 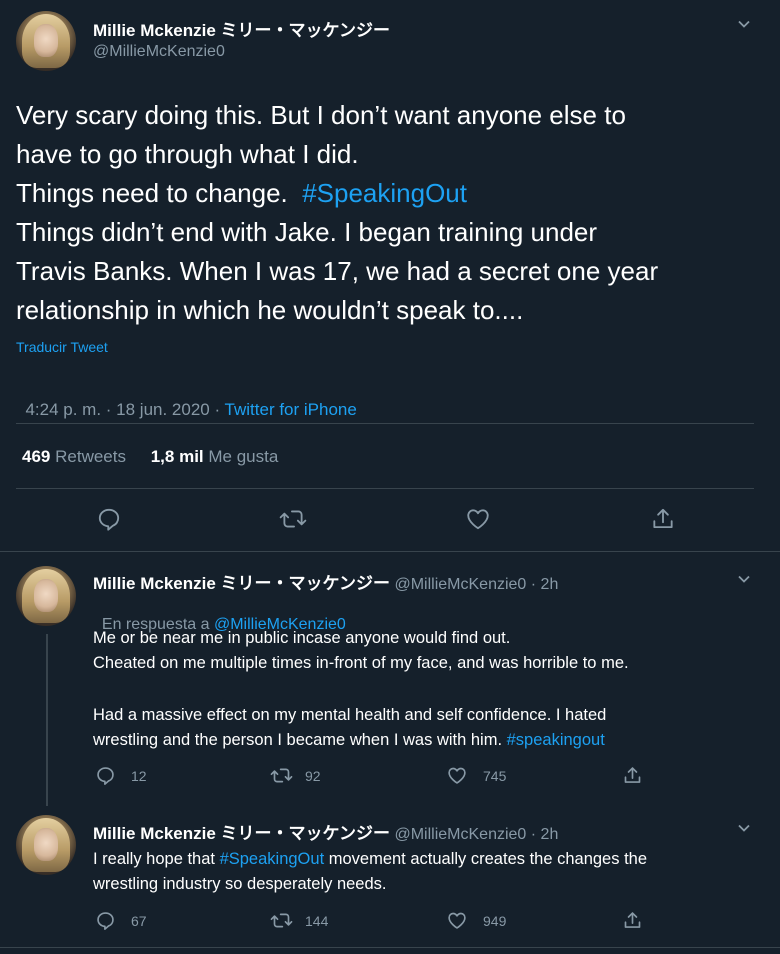 I want to click on thread-line, so click(x=47, y=720).